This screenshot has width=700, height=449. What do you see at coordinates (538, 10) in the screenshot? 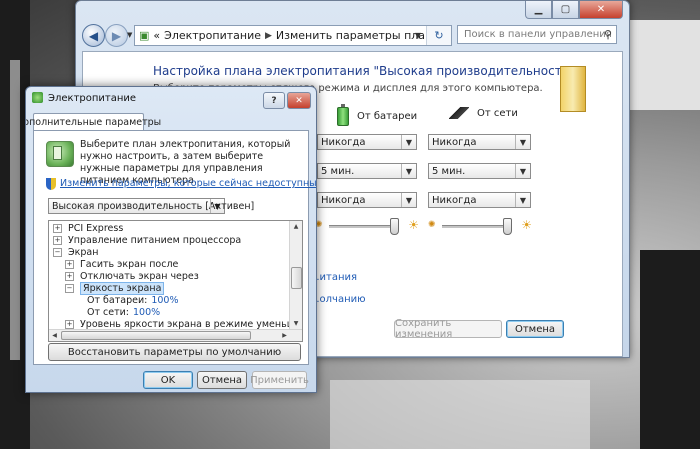
I see `minimize-button: ▁` at bounding box center [538, 10].